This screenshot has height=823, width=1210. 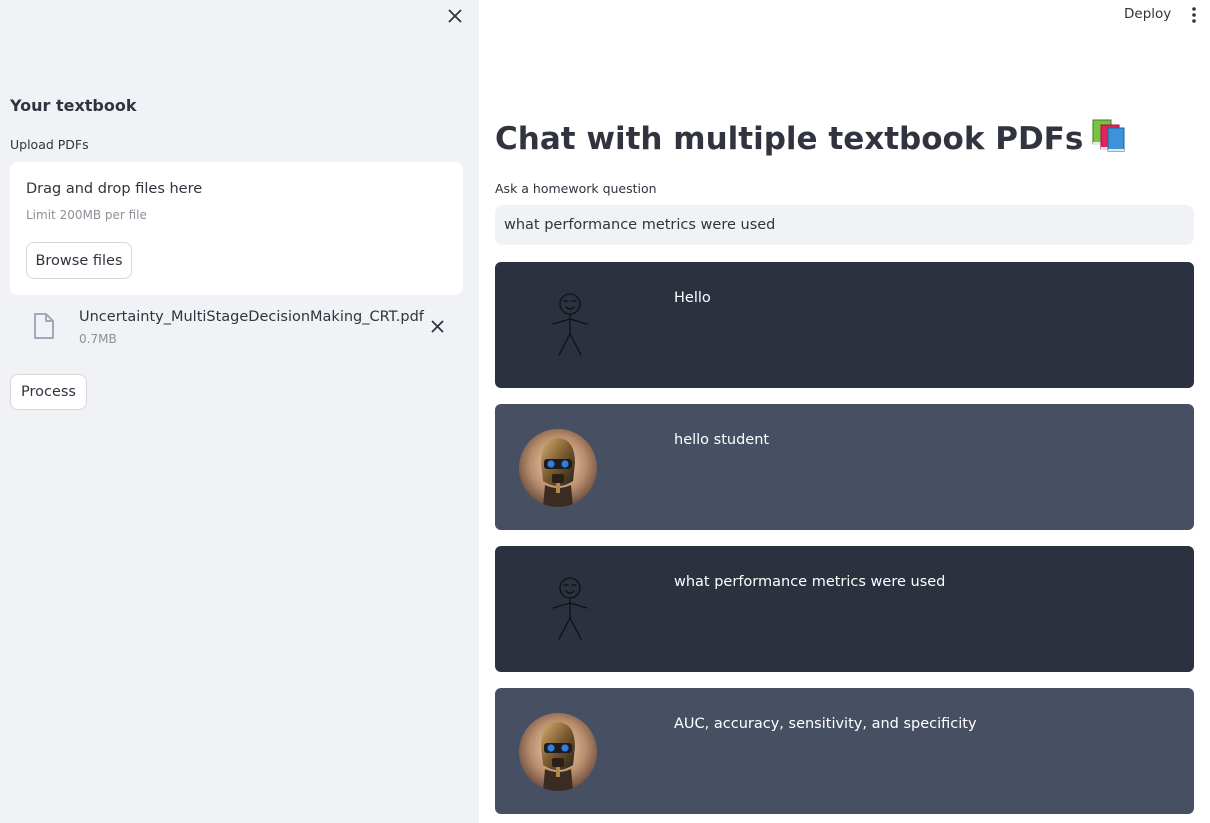 I want to click on page-title-text: Chat with multiple textbook PDFs, so click(x=789, y=139).